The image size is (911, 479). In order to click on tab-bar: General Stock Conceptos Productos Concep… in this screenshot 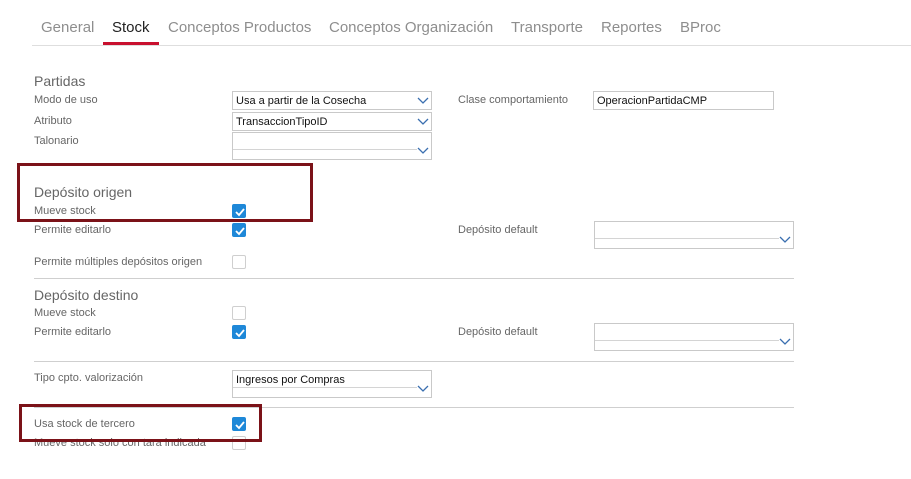, I will do `click(455, 23)`.